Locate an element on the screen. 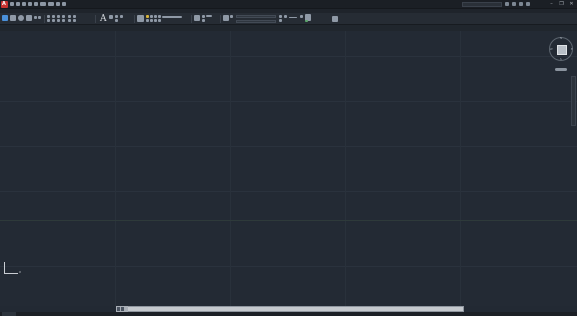 The image size is (577, 316). layer-previous-icon is located at coordinates (159, 16).